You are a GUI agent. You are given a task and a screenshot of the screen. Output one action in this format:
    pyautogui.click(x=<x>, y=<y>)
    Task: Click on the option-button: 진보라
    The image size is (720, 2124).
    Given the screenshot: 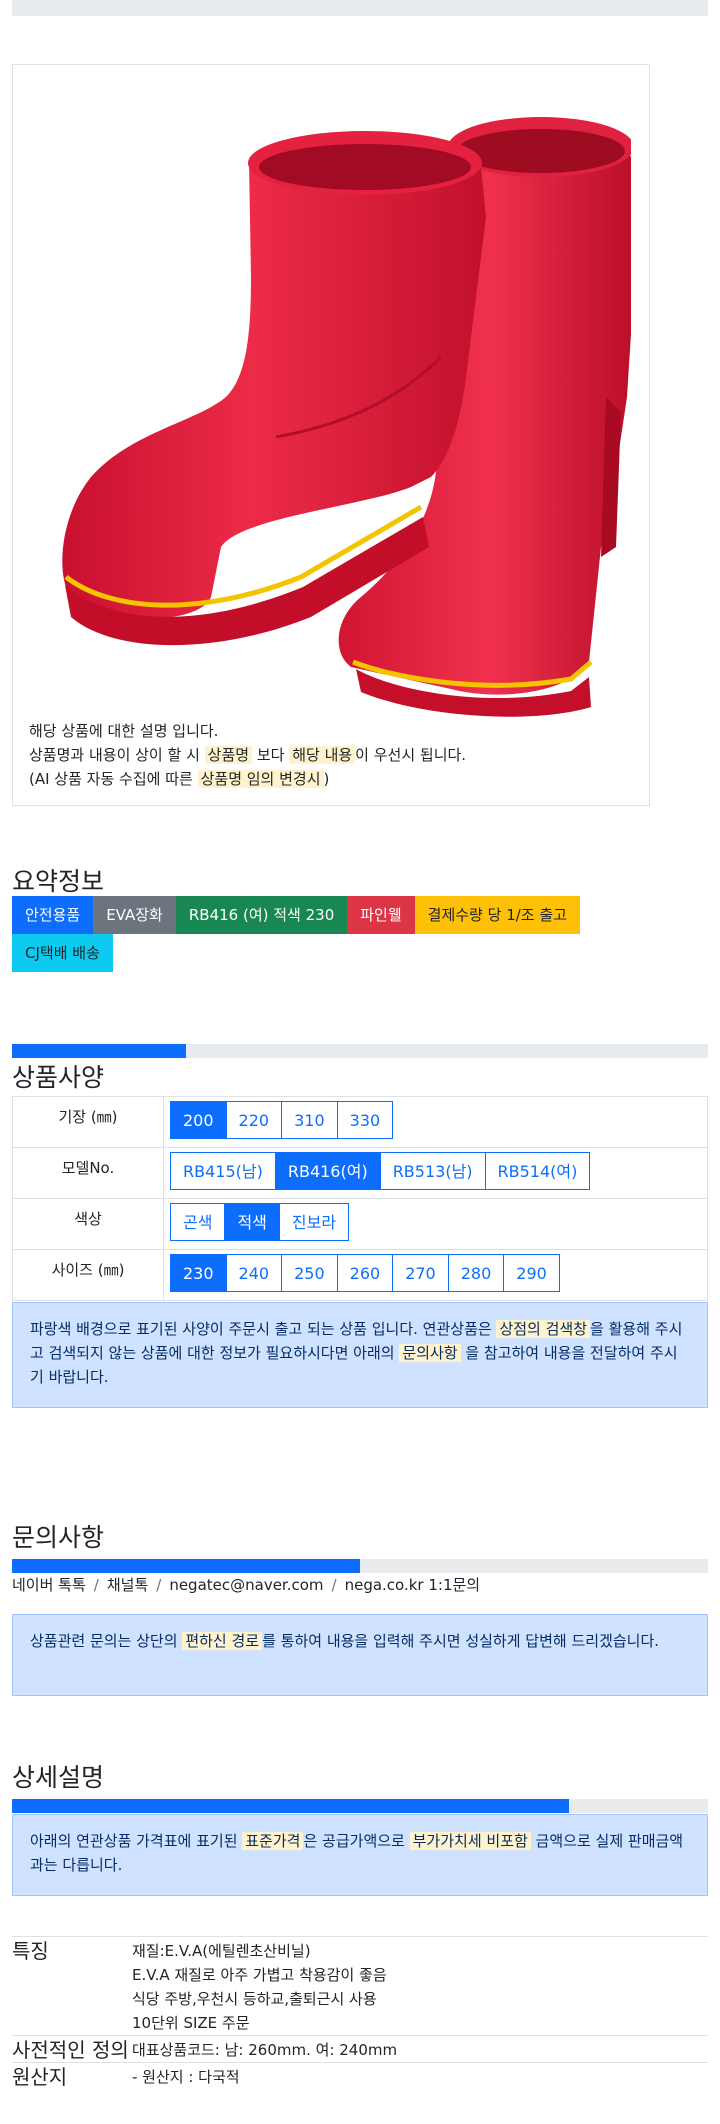 What is the action you would take?
    pyautogui.click(x=314, y=1222)
    